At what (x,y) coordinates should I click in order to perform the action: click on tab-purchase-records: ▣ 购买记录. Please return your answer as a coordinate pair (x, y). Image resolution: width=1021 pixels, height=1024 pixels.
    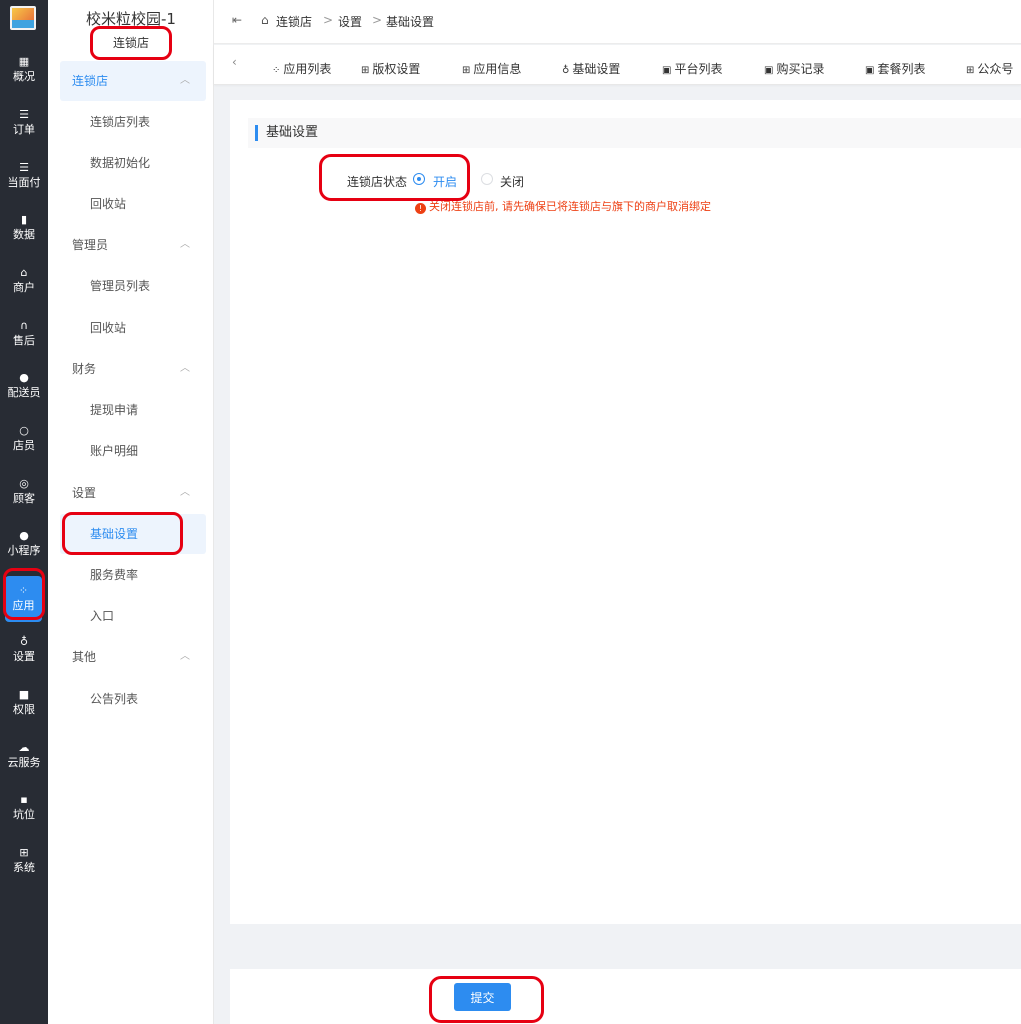
    Looking at the image, I should click on (794, 68).